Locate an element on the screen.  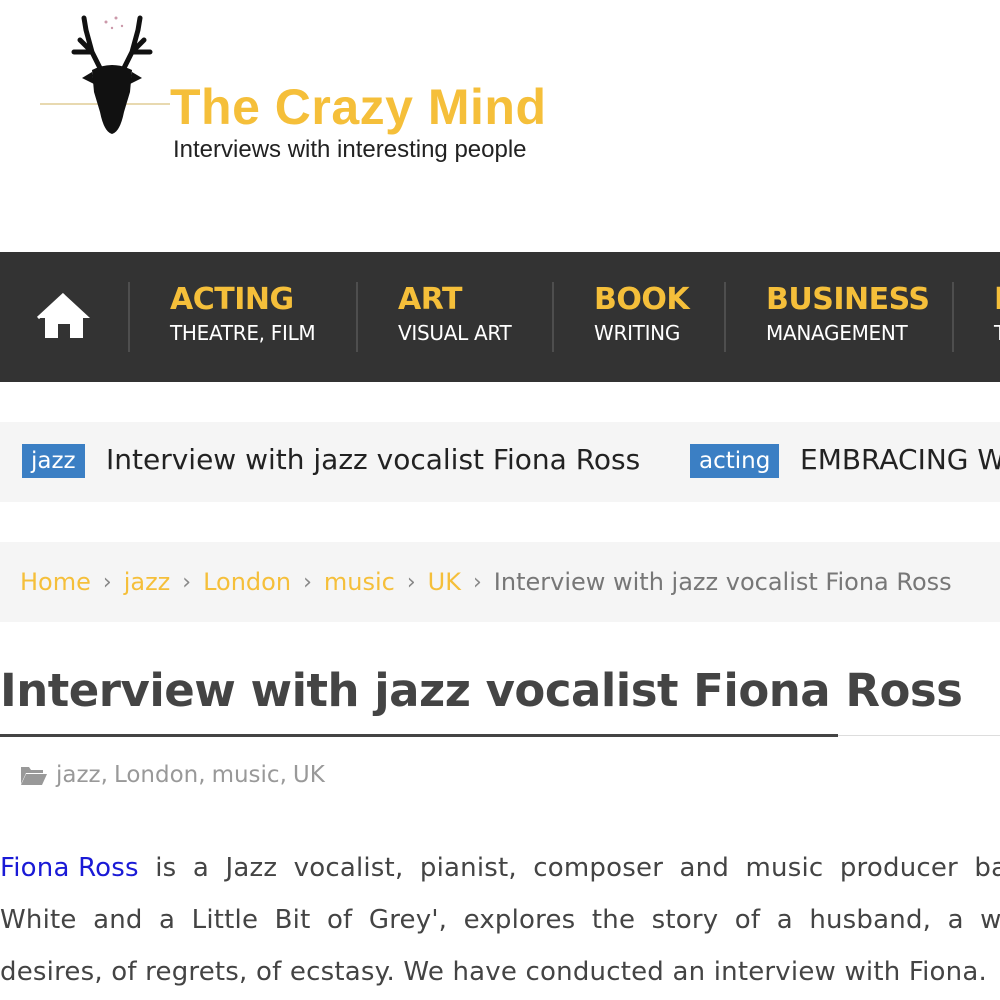
page-title: Interview with jazz vocalist Fiona Ross is located at coordinates (481, 690).